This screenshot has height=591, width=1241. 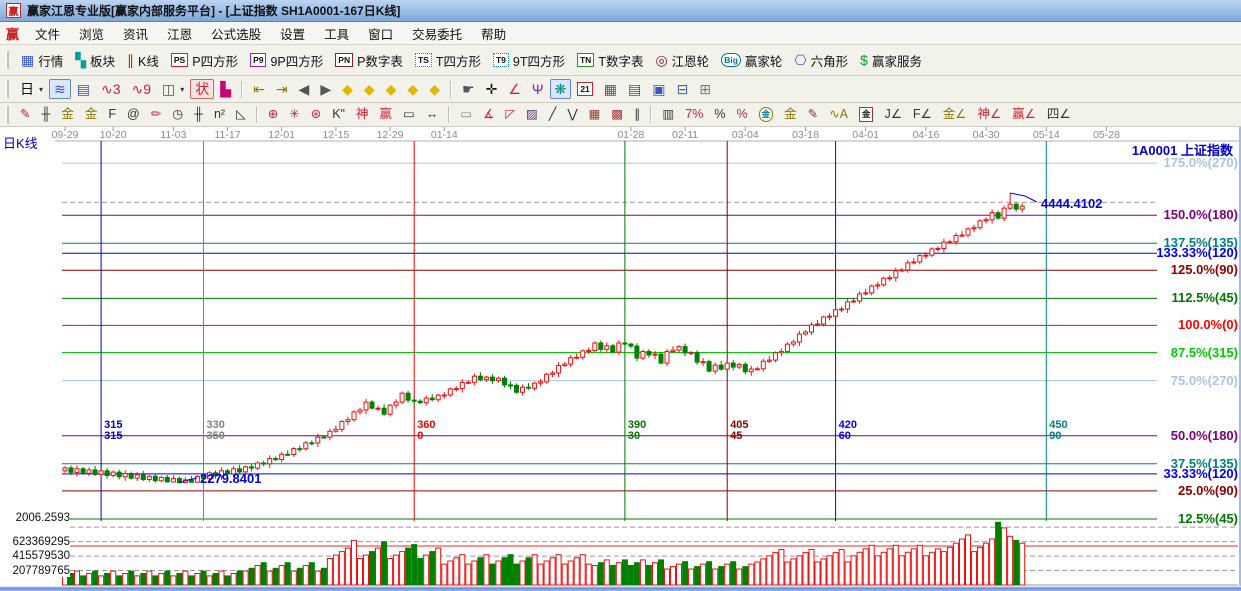 What do you see at coordinates (325, 89) in the screenshot?
I see `nav-next: ▶` at bounding box center [325, 89].